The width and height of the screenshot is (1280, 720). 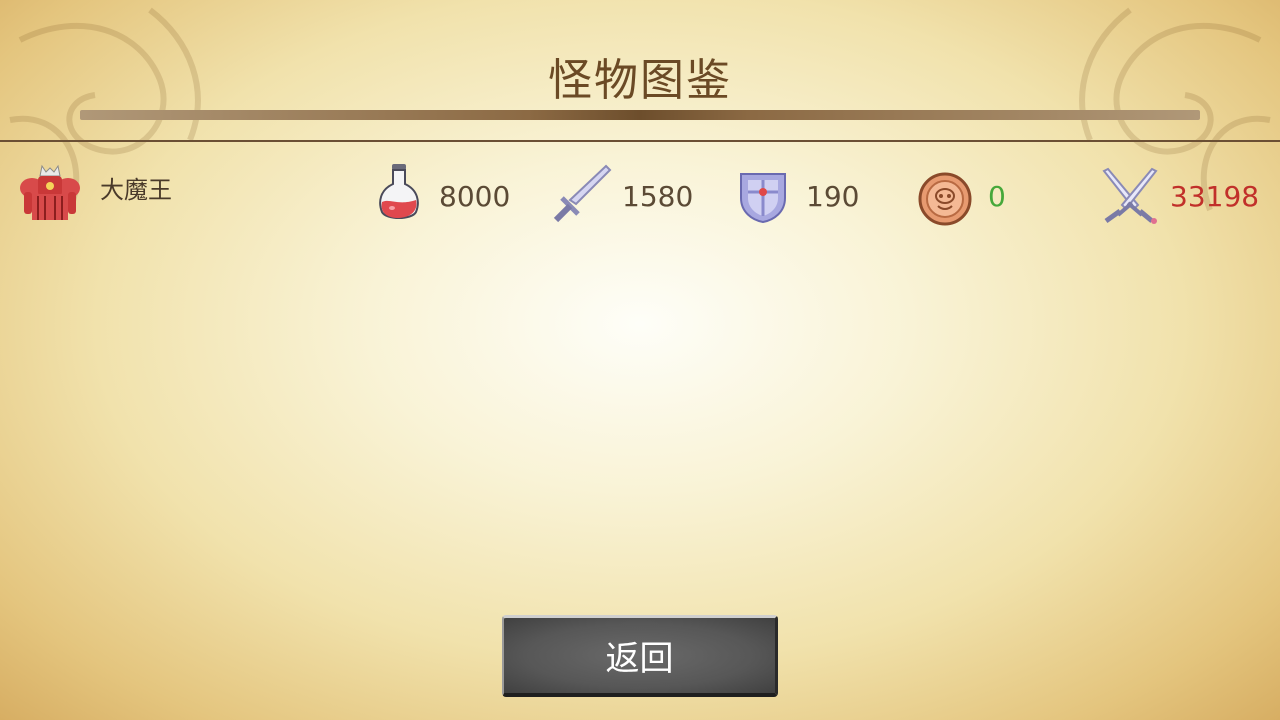 I want to click on damage-value: 33198, so click(x=1215, y=196).